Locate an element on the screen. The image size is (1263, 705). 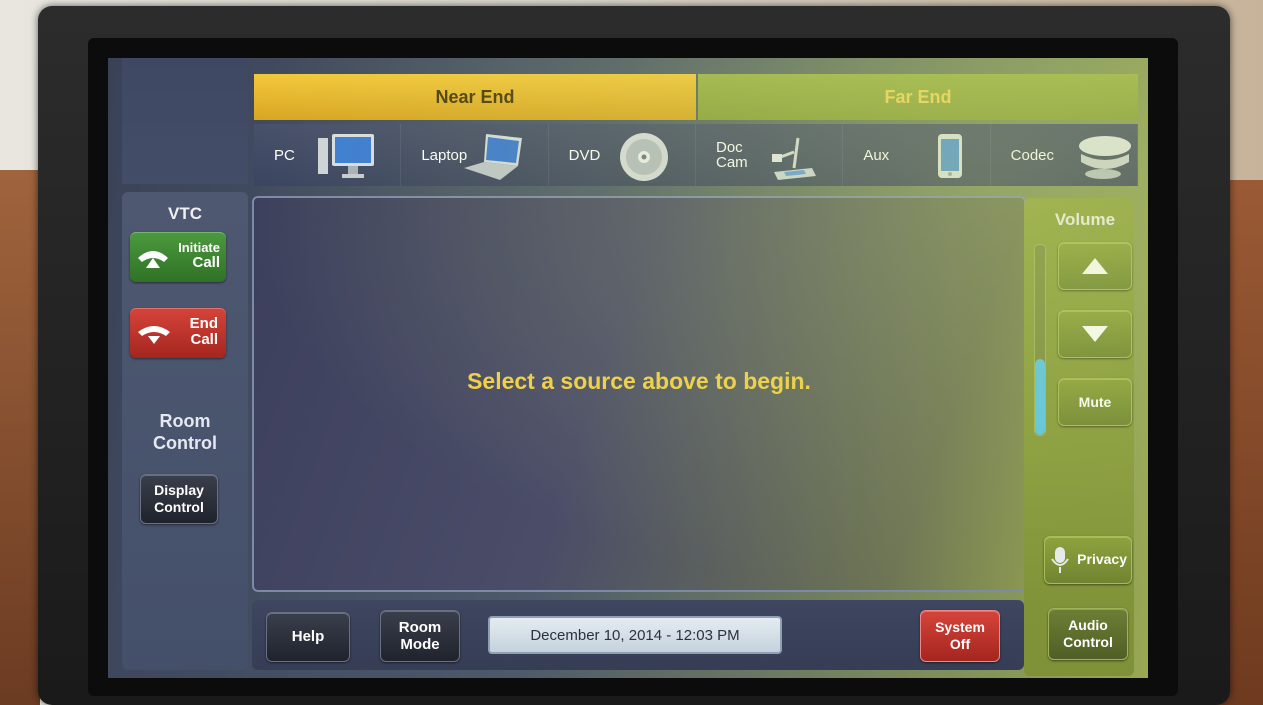
source-pc-button: PC is located at coordinates (328, 155).